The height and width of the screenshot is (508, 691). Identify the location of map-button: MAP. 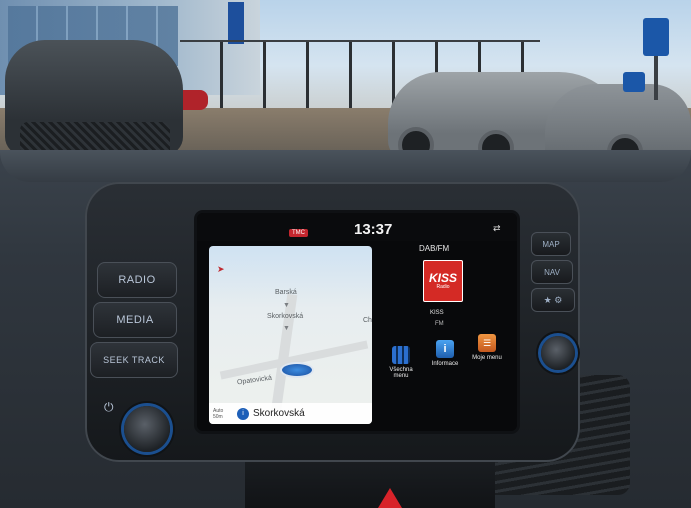
(551, 244).